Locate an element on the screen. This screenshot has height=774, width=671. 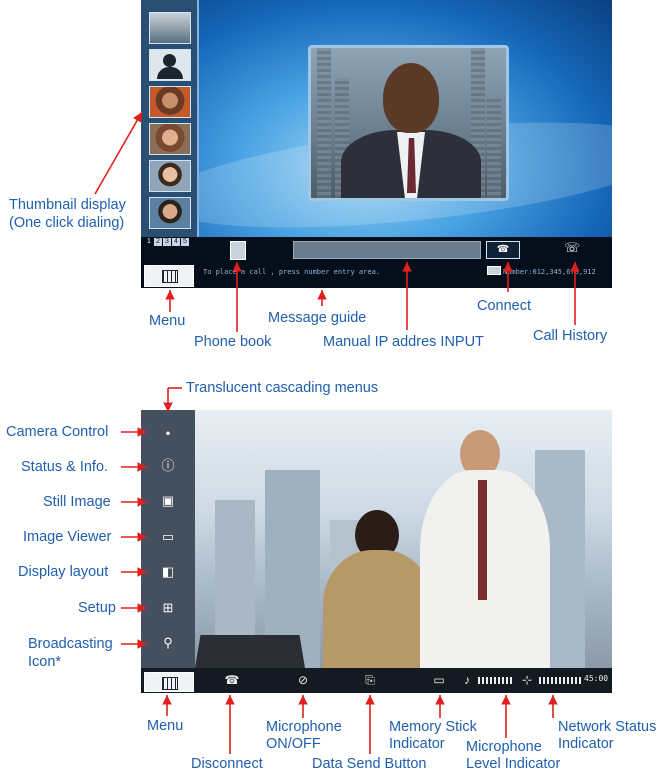
label-translucent-menus: Translucent cascading menus is located at coordinates (282, 388).